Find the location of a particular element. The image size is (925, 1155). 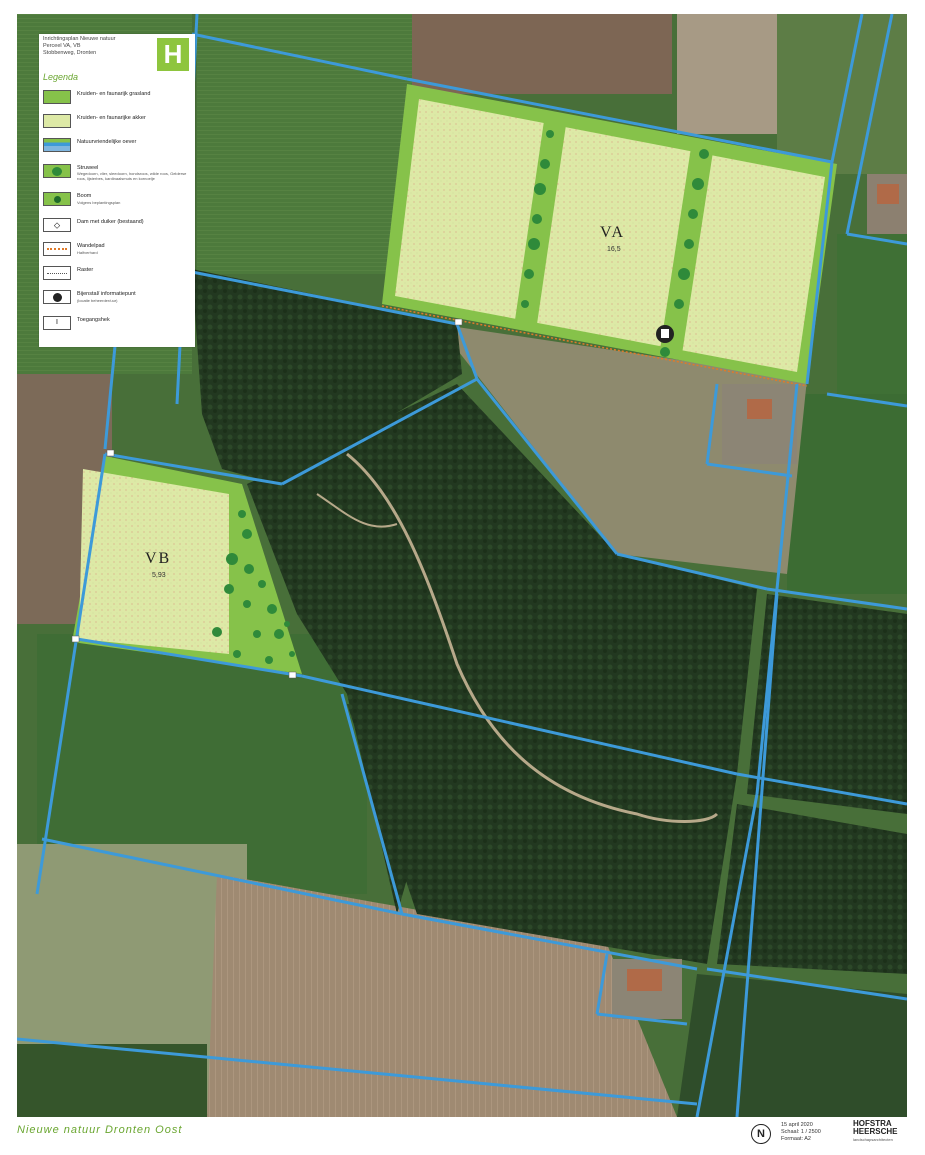

north-arrow-icon: N is located at coordinates (761, 1134).